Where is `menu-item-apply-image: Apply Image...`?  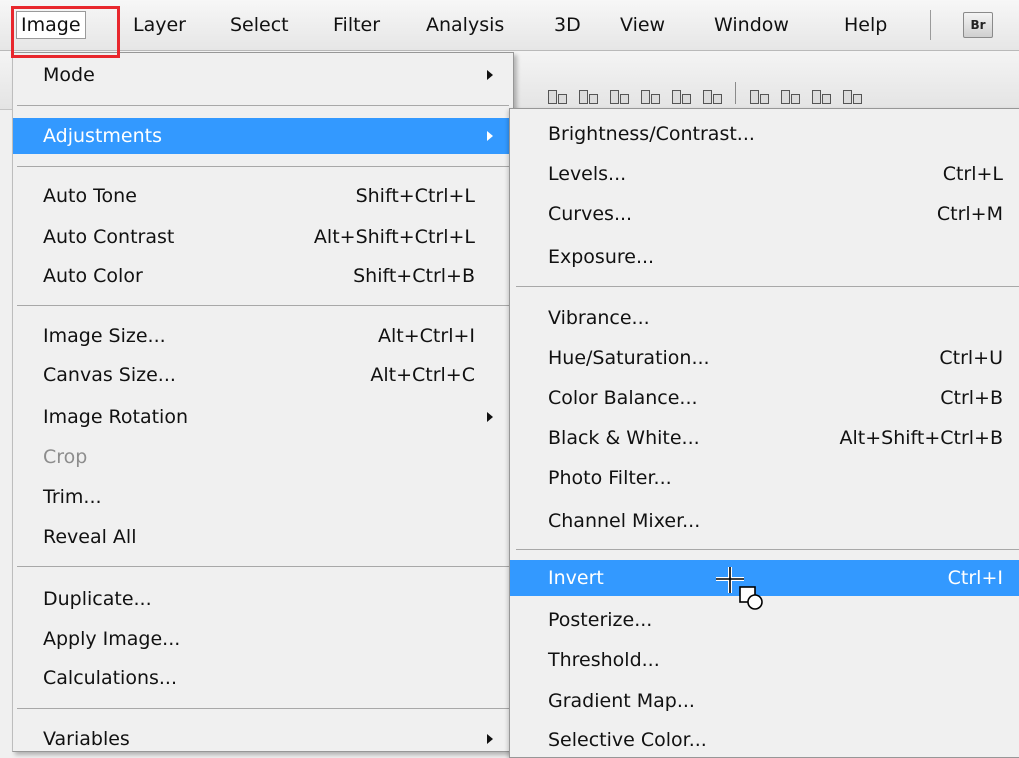
menu-item-apply-image: Apply Image... is located at coordinates (263, 639).